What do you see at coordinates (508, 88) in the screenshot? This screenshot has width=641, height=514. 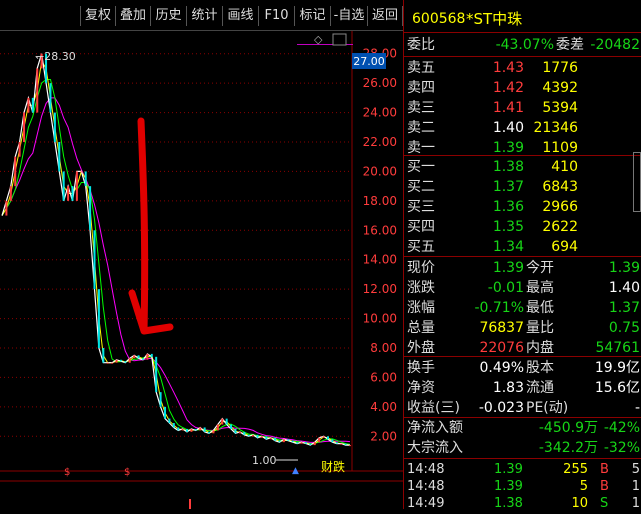 I see `ask-price: 1.42` at bounding box center [508, 88].